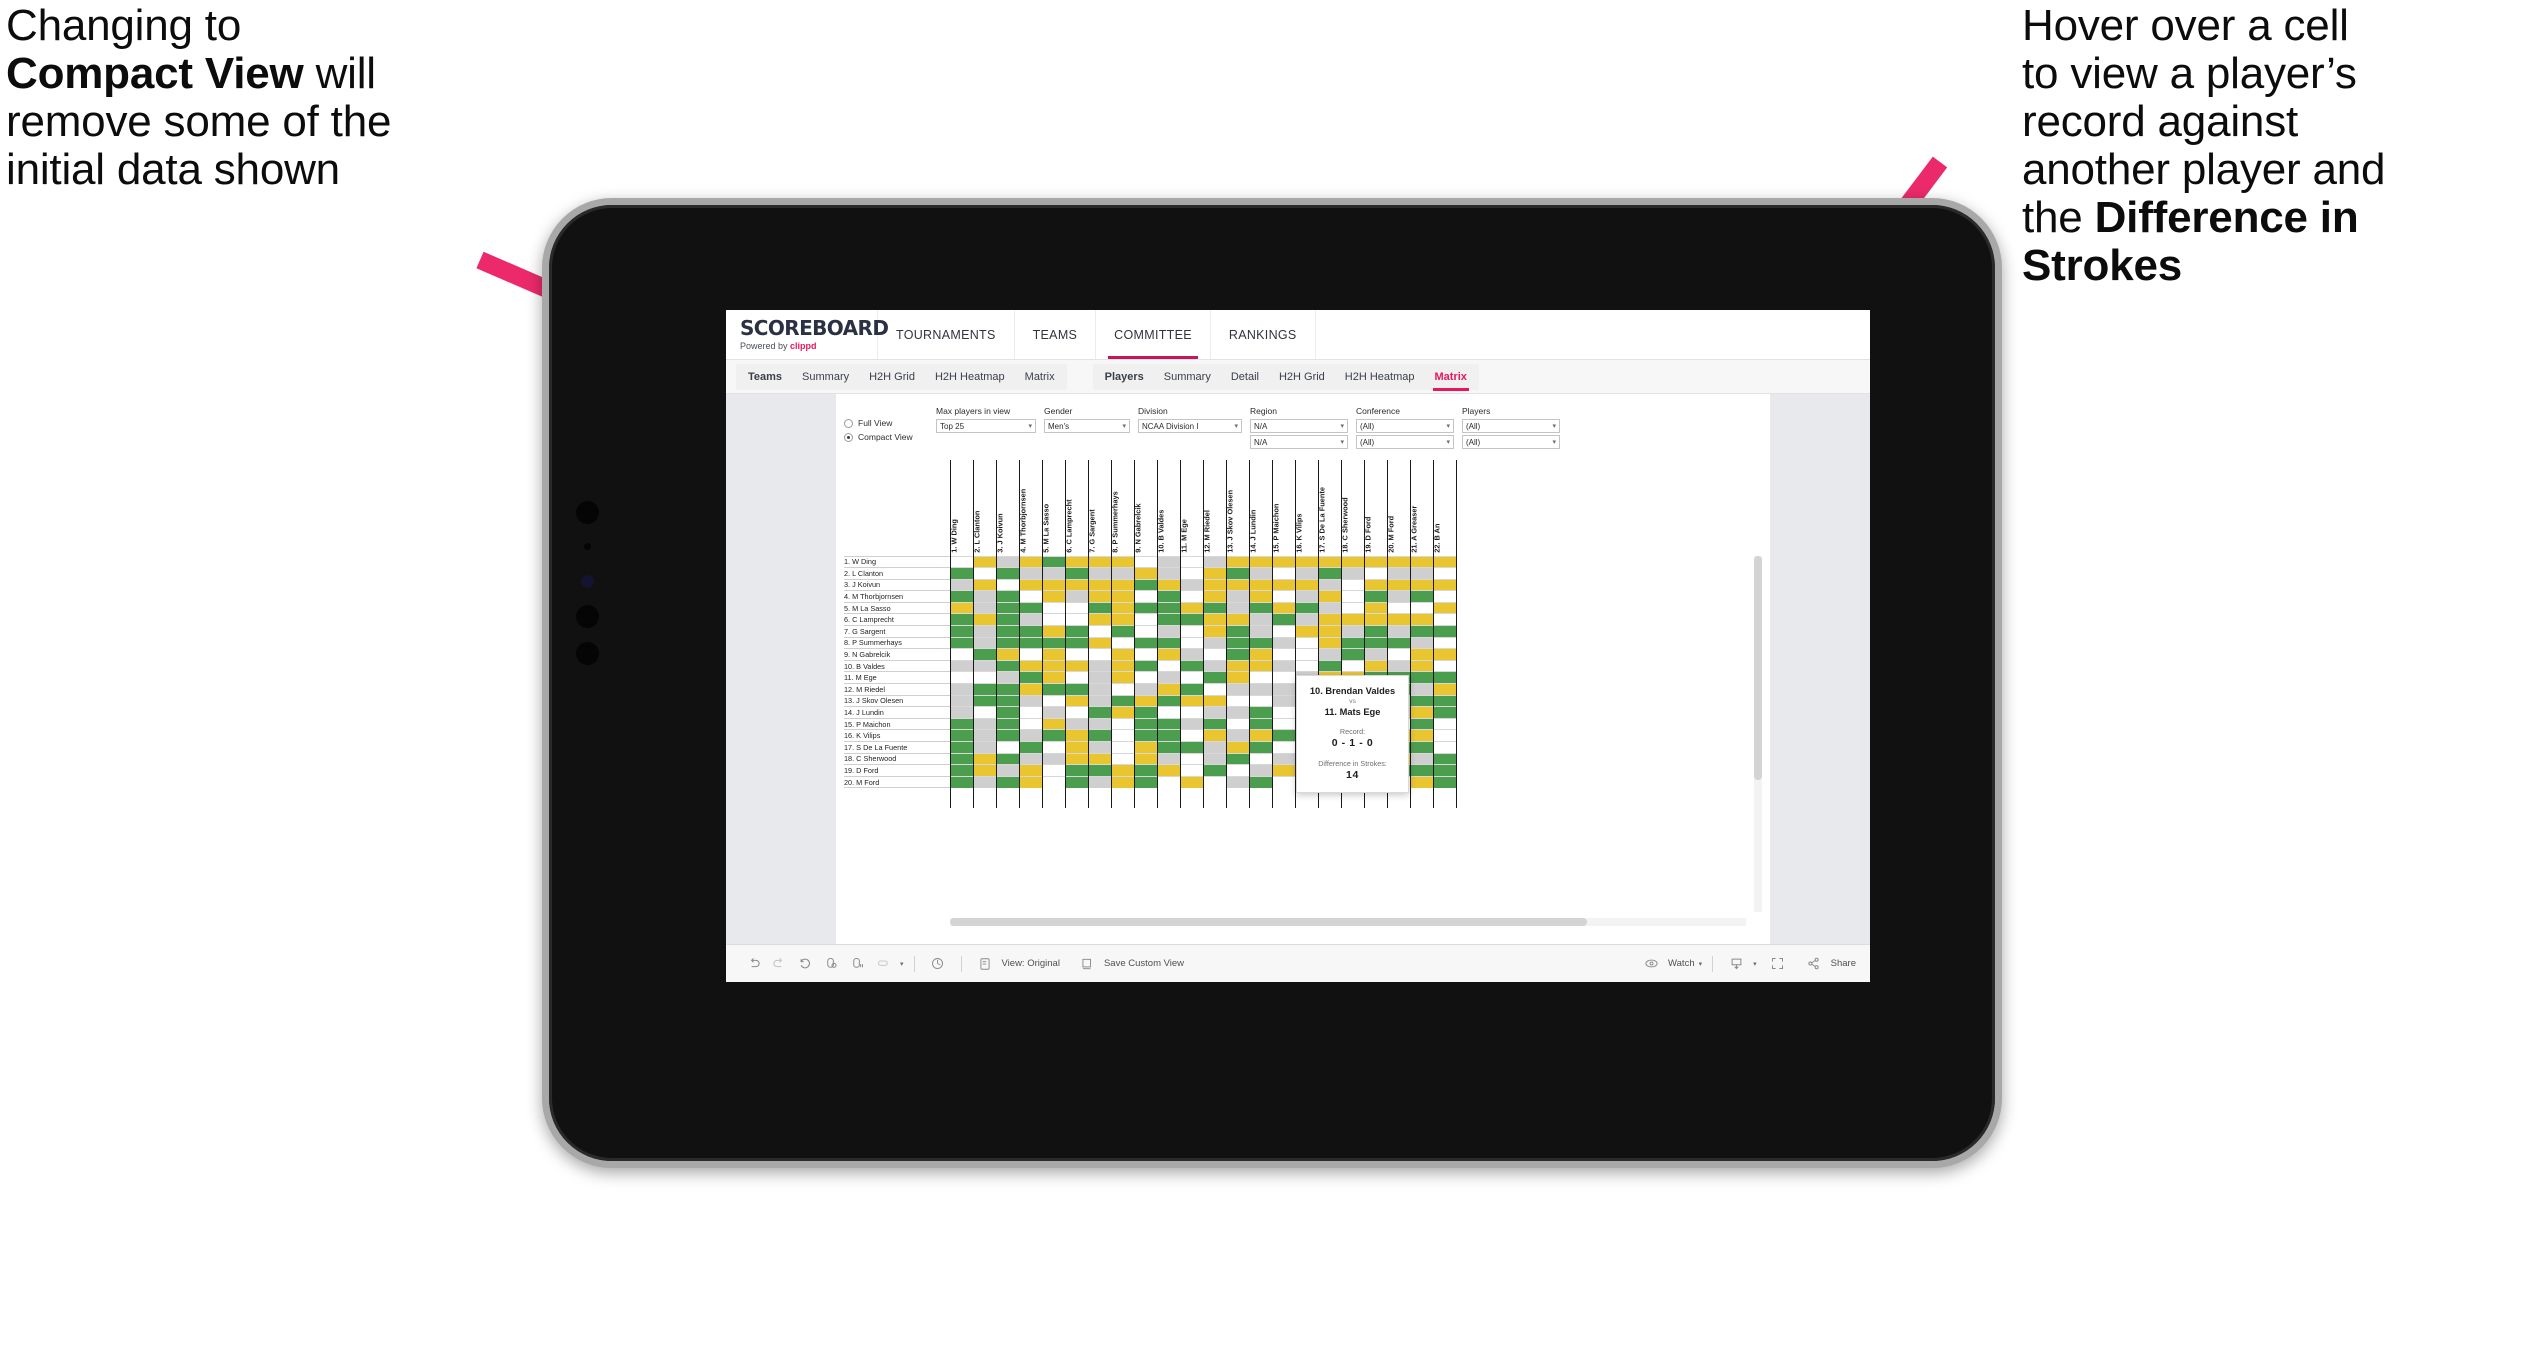  I want to click on filter-select-region: N/A ▾, so click(1299, 426).